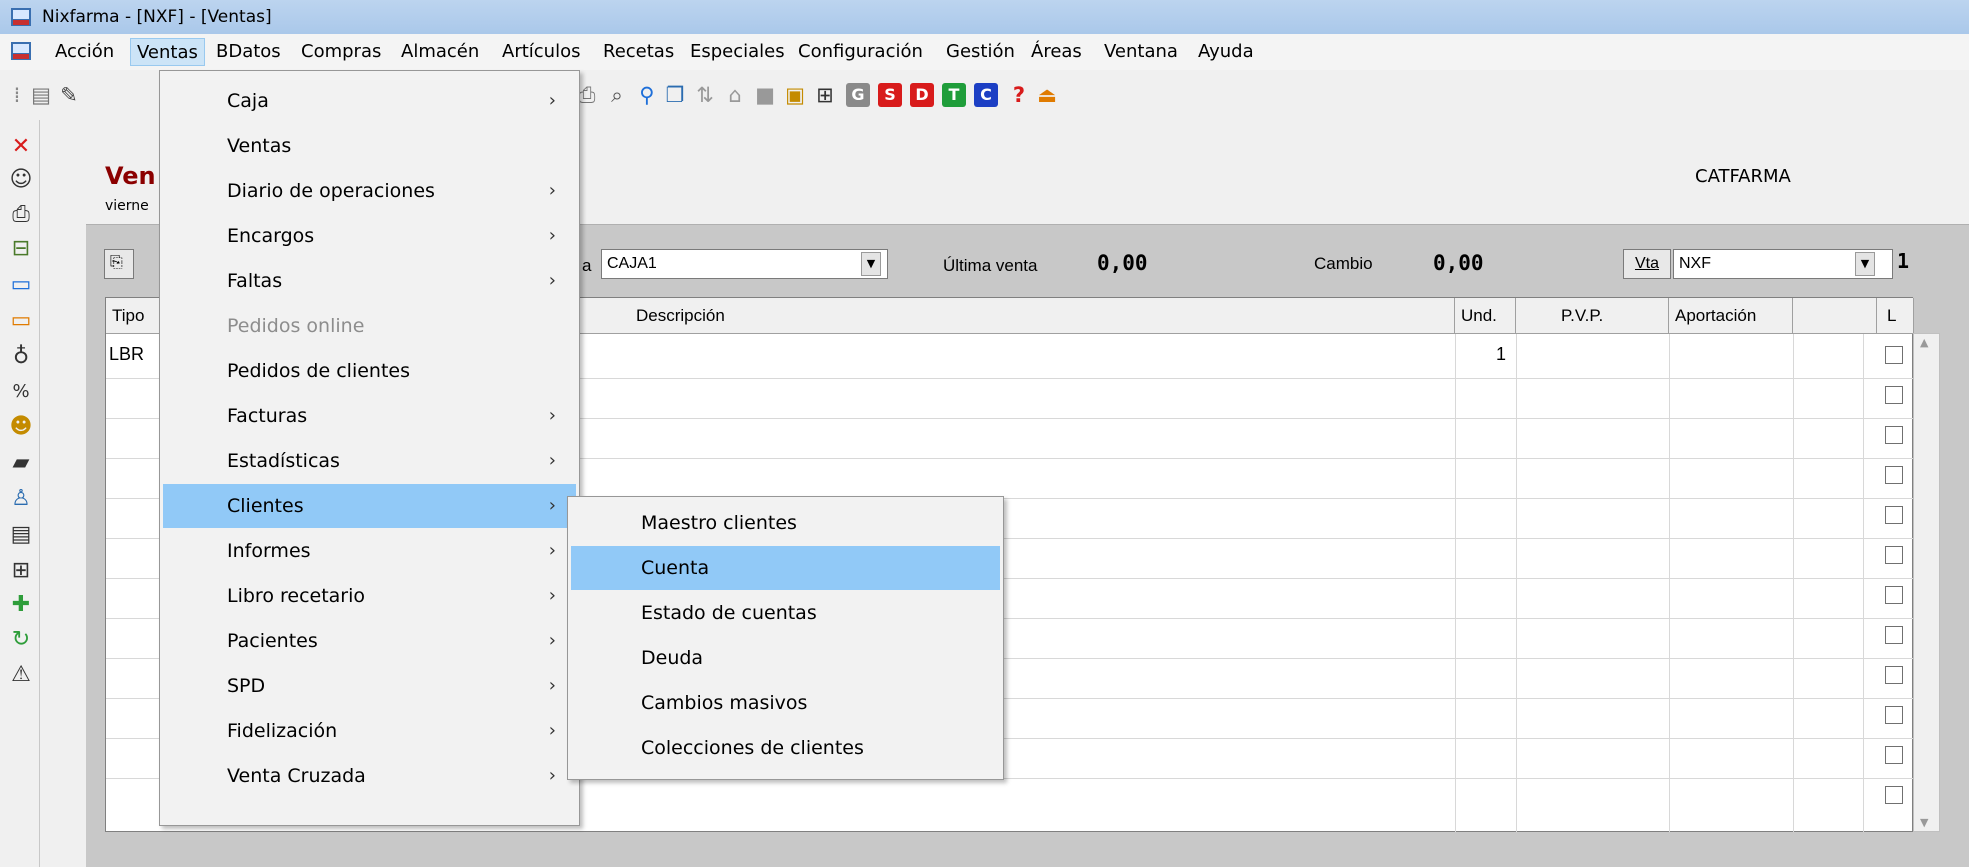 The width and height of the screenshot is (1969, 867). I want to click on menu-almacen: Almacén, so click(440, 52).